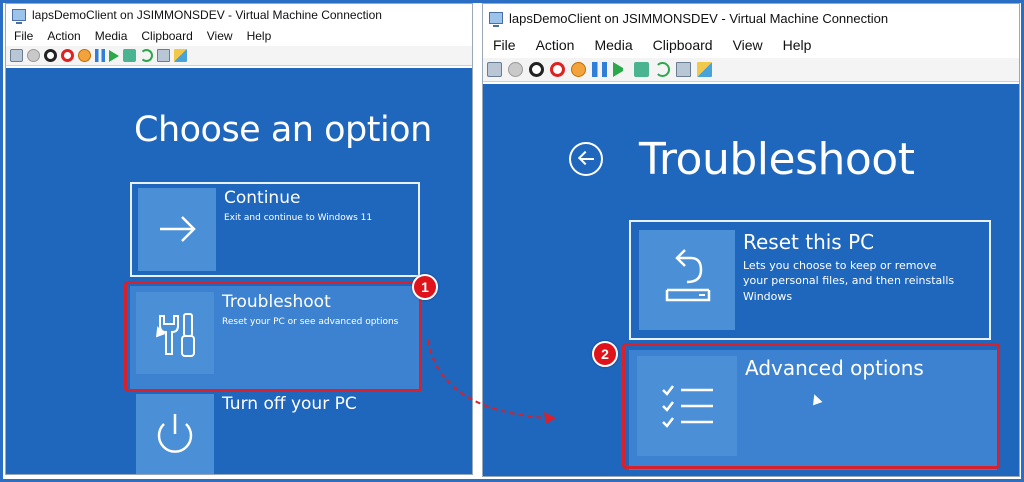 Image resolution: width=1024 pixels, height=482 pixels. I want to click on continue-option: Continue Exit and continue to Windows 11, so click(275, 229).